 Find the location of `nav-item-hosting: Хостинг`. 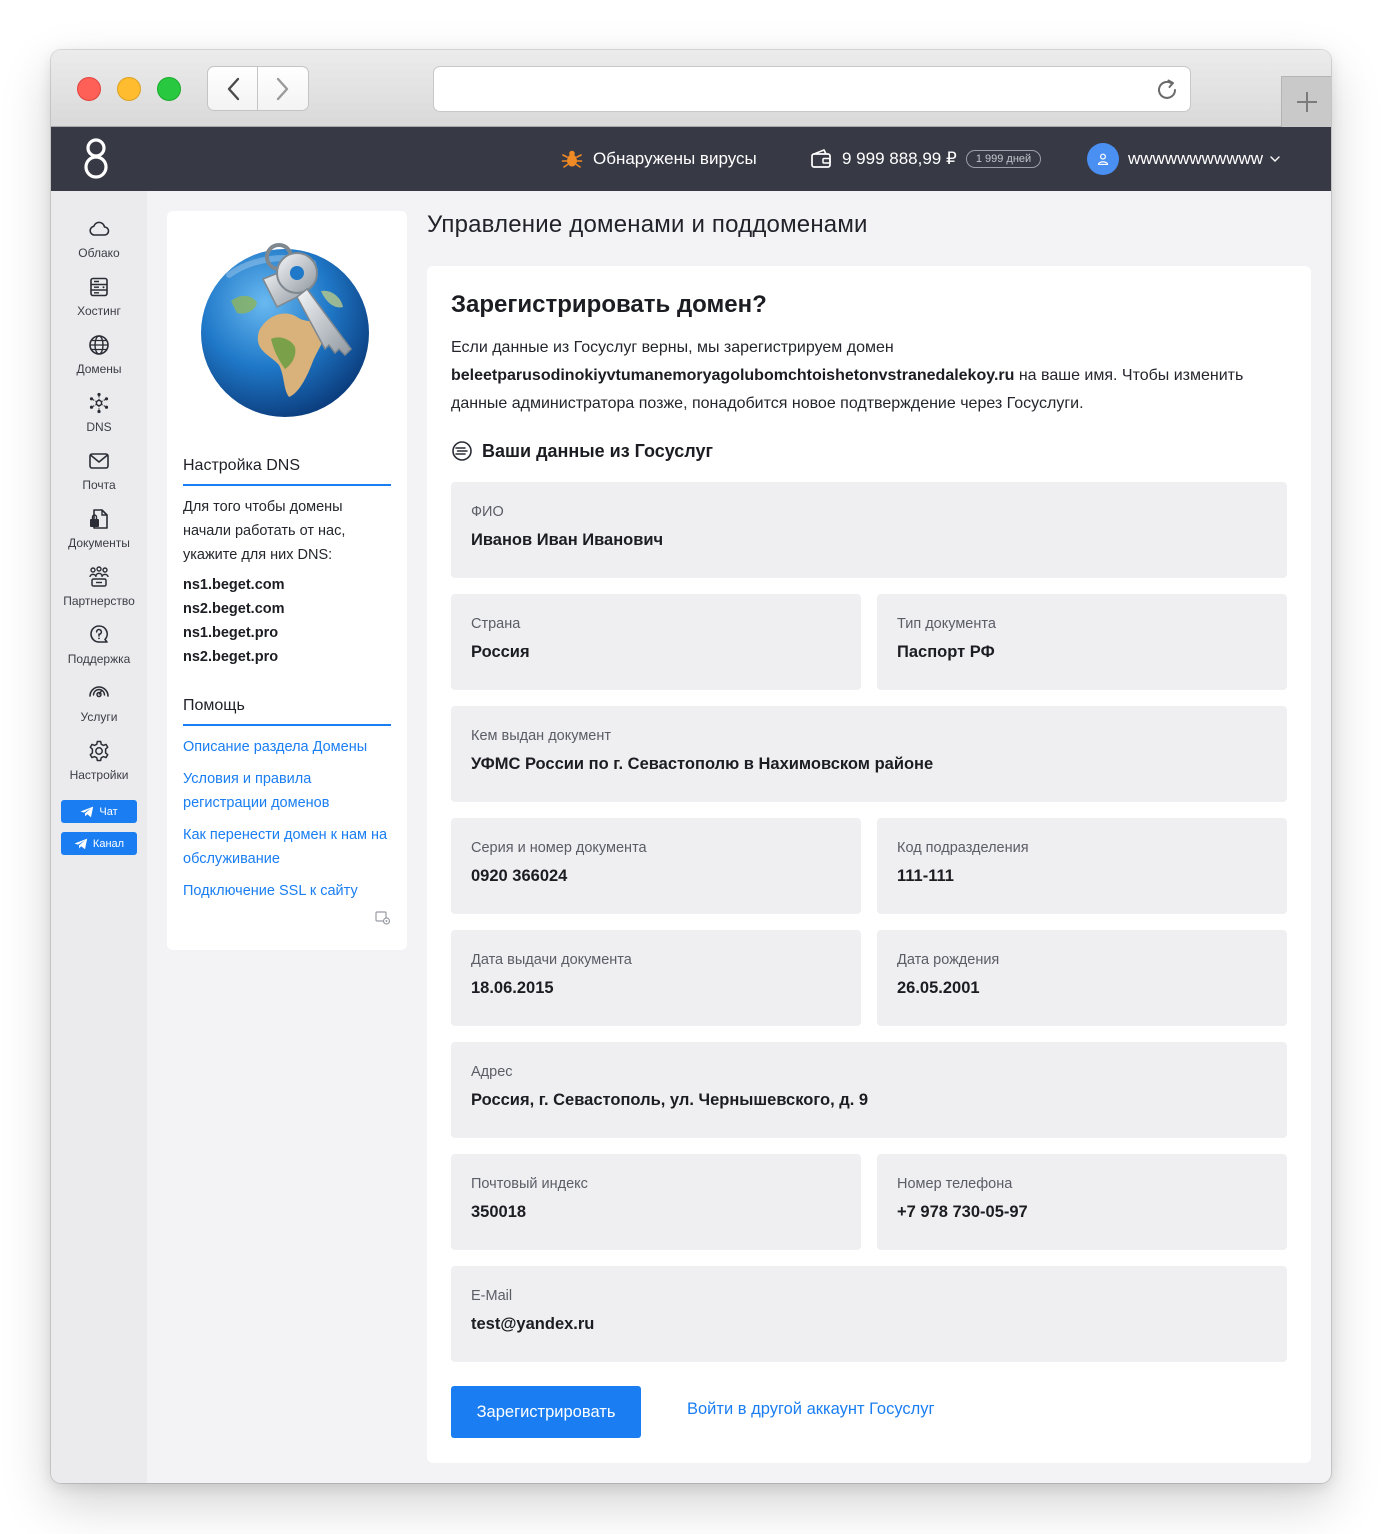

nav-item-hosting: Хостинг is located at coordinates (99, 304).